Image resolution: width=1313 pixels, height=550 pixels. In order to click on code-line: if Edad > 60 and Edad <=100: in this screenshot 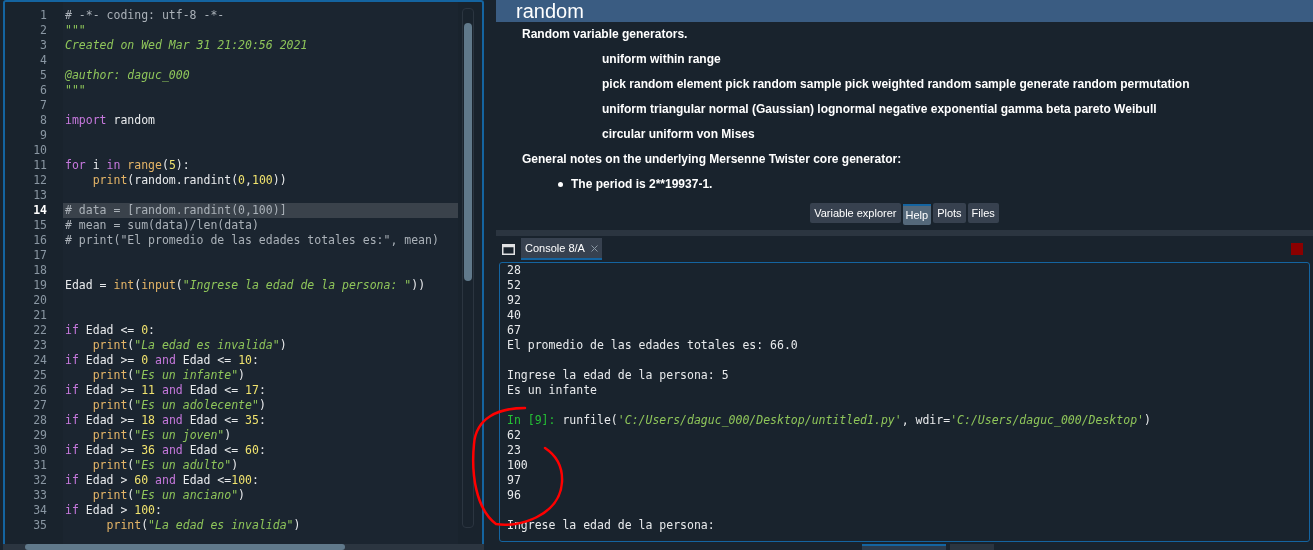, I will do `click(162, 480)`.